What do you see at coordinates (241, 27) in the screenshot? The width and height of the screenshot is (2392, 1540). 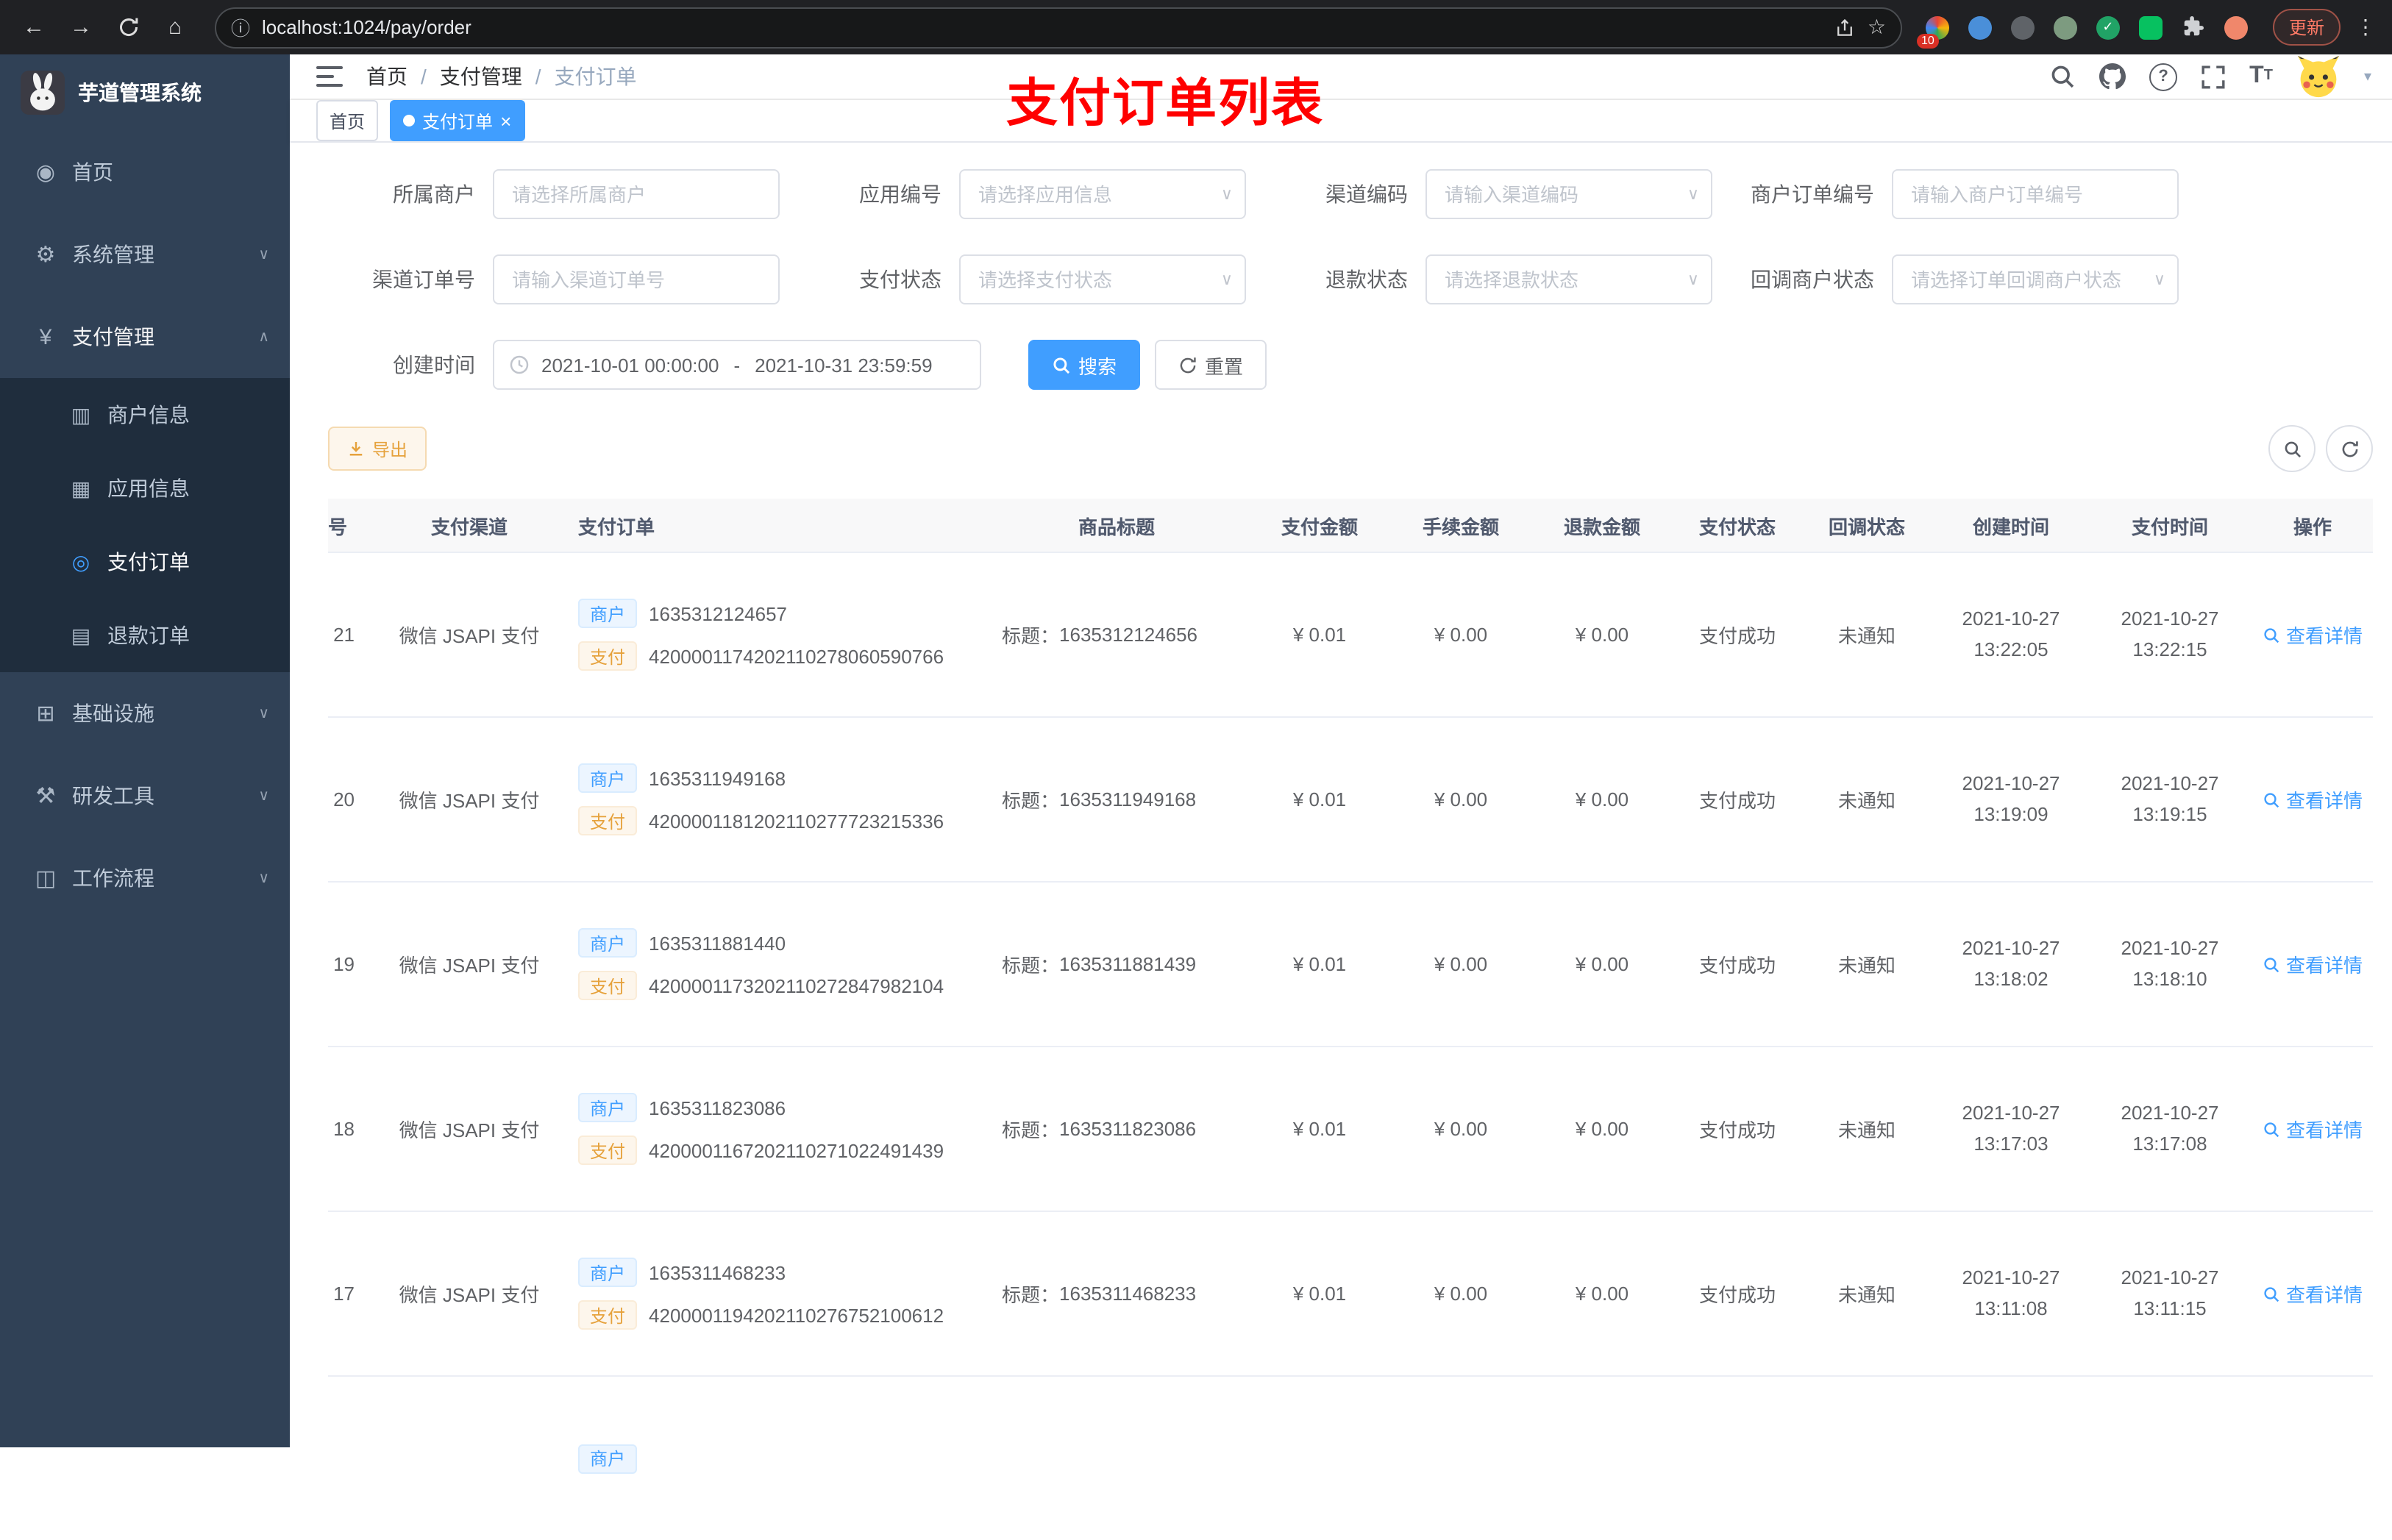 I see `site-info-icon: ⓘ` at bounding box center [241, 27].